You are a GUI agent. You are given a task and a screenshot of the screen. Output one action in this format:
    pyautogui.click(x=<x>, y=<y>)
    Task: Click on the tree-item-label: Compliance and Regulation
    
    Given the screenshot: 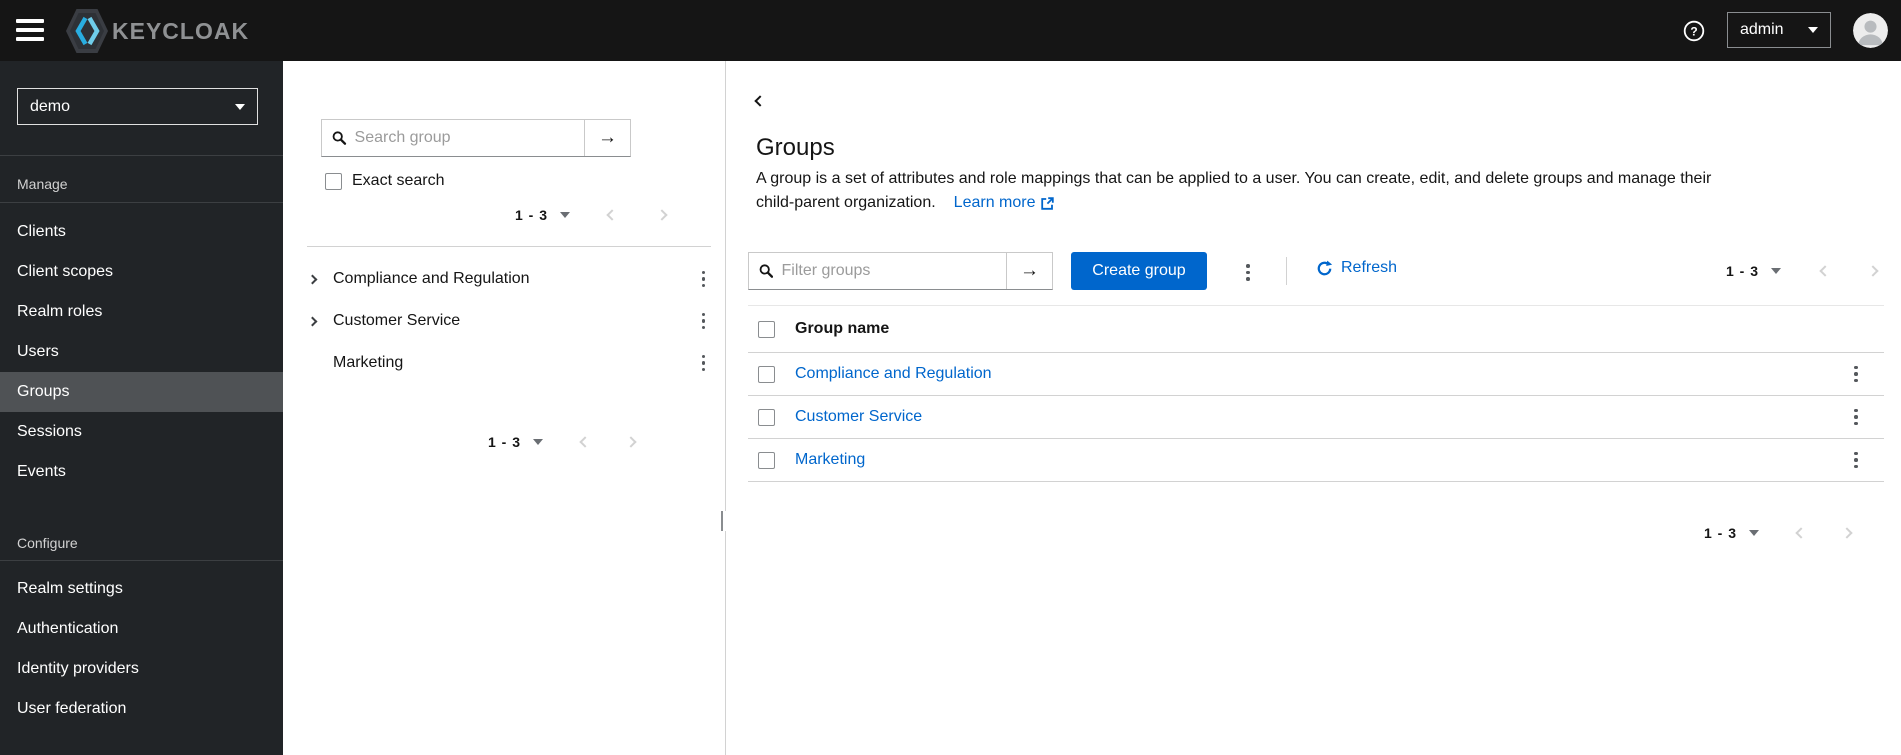 What is the action you would take?
    pyautogui.click(x=512, y=279)
    